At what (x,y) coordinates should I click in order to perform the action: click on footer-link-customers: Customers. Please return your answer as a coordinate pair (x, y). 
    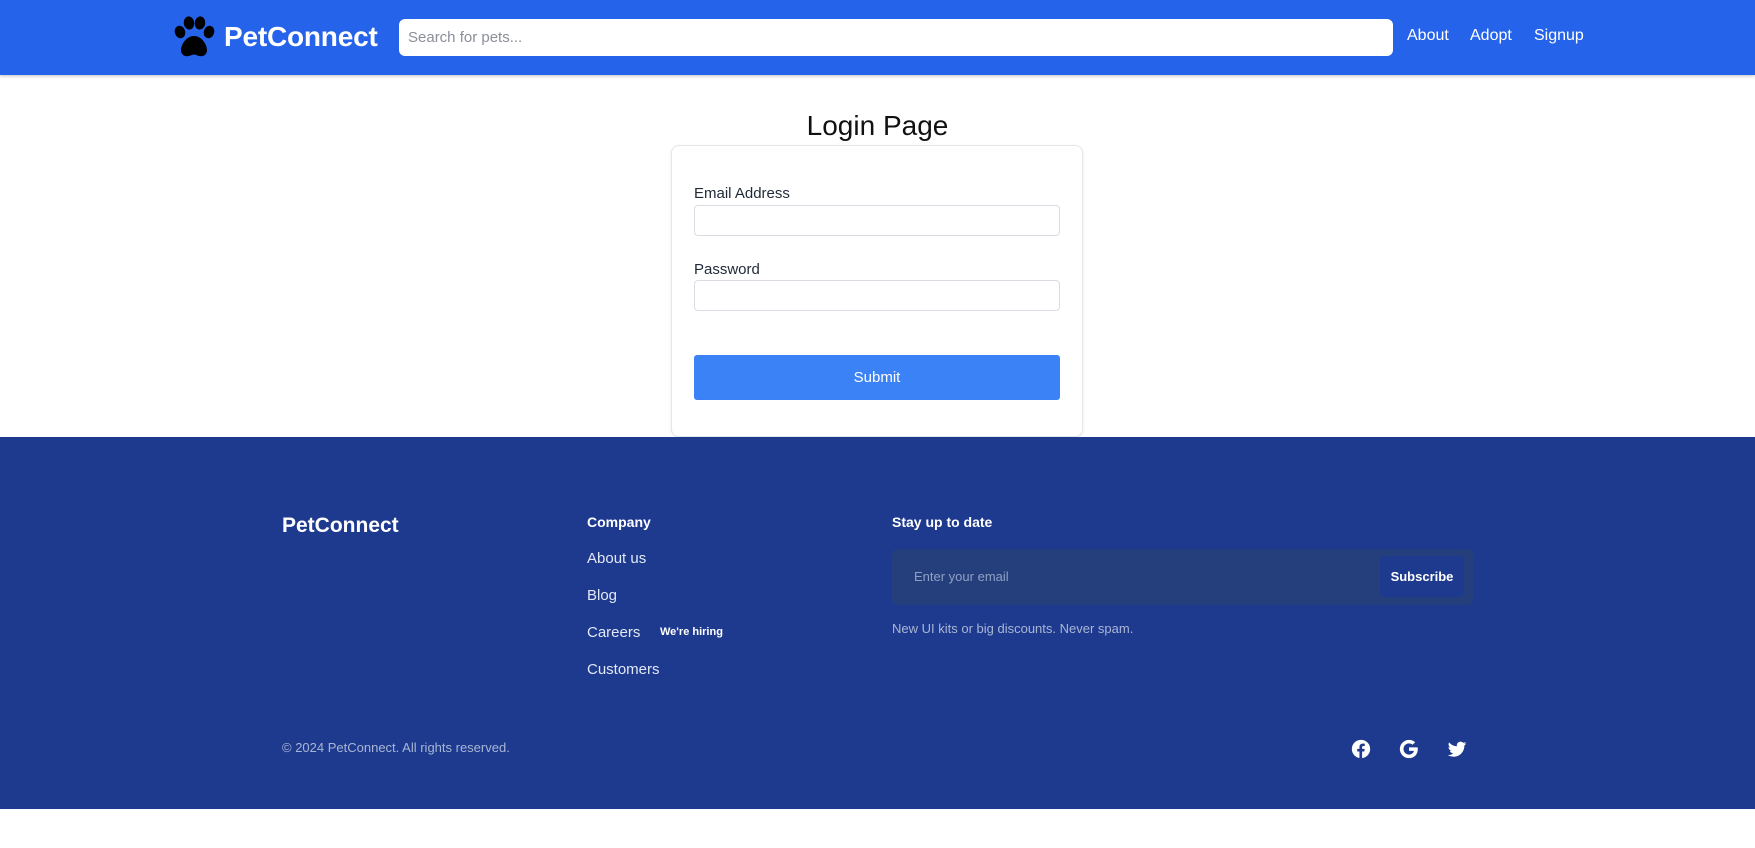
    Looking at the image, I should click on (623, 669).